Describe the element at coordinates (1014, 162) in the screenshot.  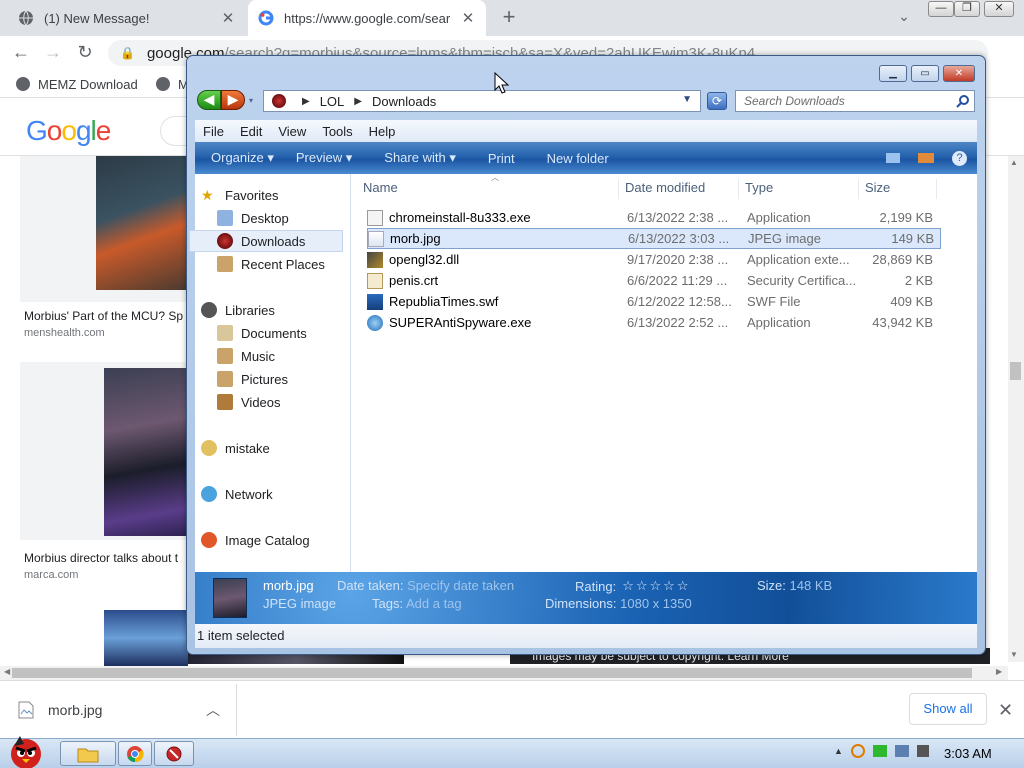
I see `scroll-up-arrow-icon: ▲` at that location.